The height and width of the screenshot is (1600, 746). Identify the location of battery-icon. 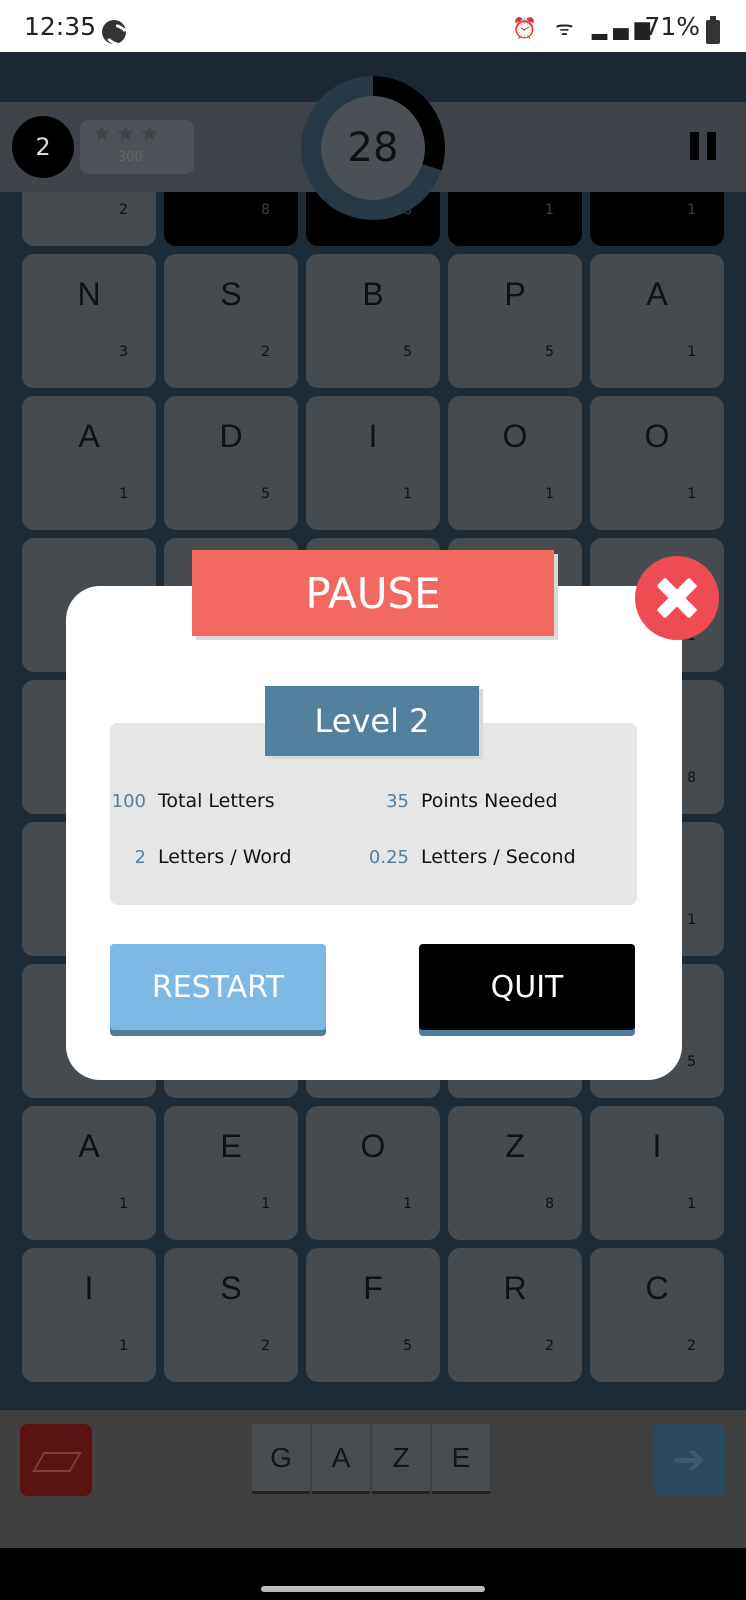
(713, 30).